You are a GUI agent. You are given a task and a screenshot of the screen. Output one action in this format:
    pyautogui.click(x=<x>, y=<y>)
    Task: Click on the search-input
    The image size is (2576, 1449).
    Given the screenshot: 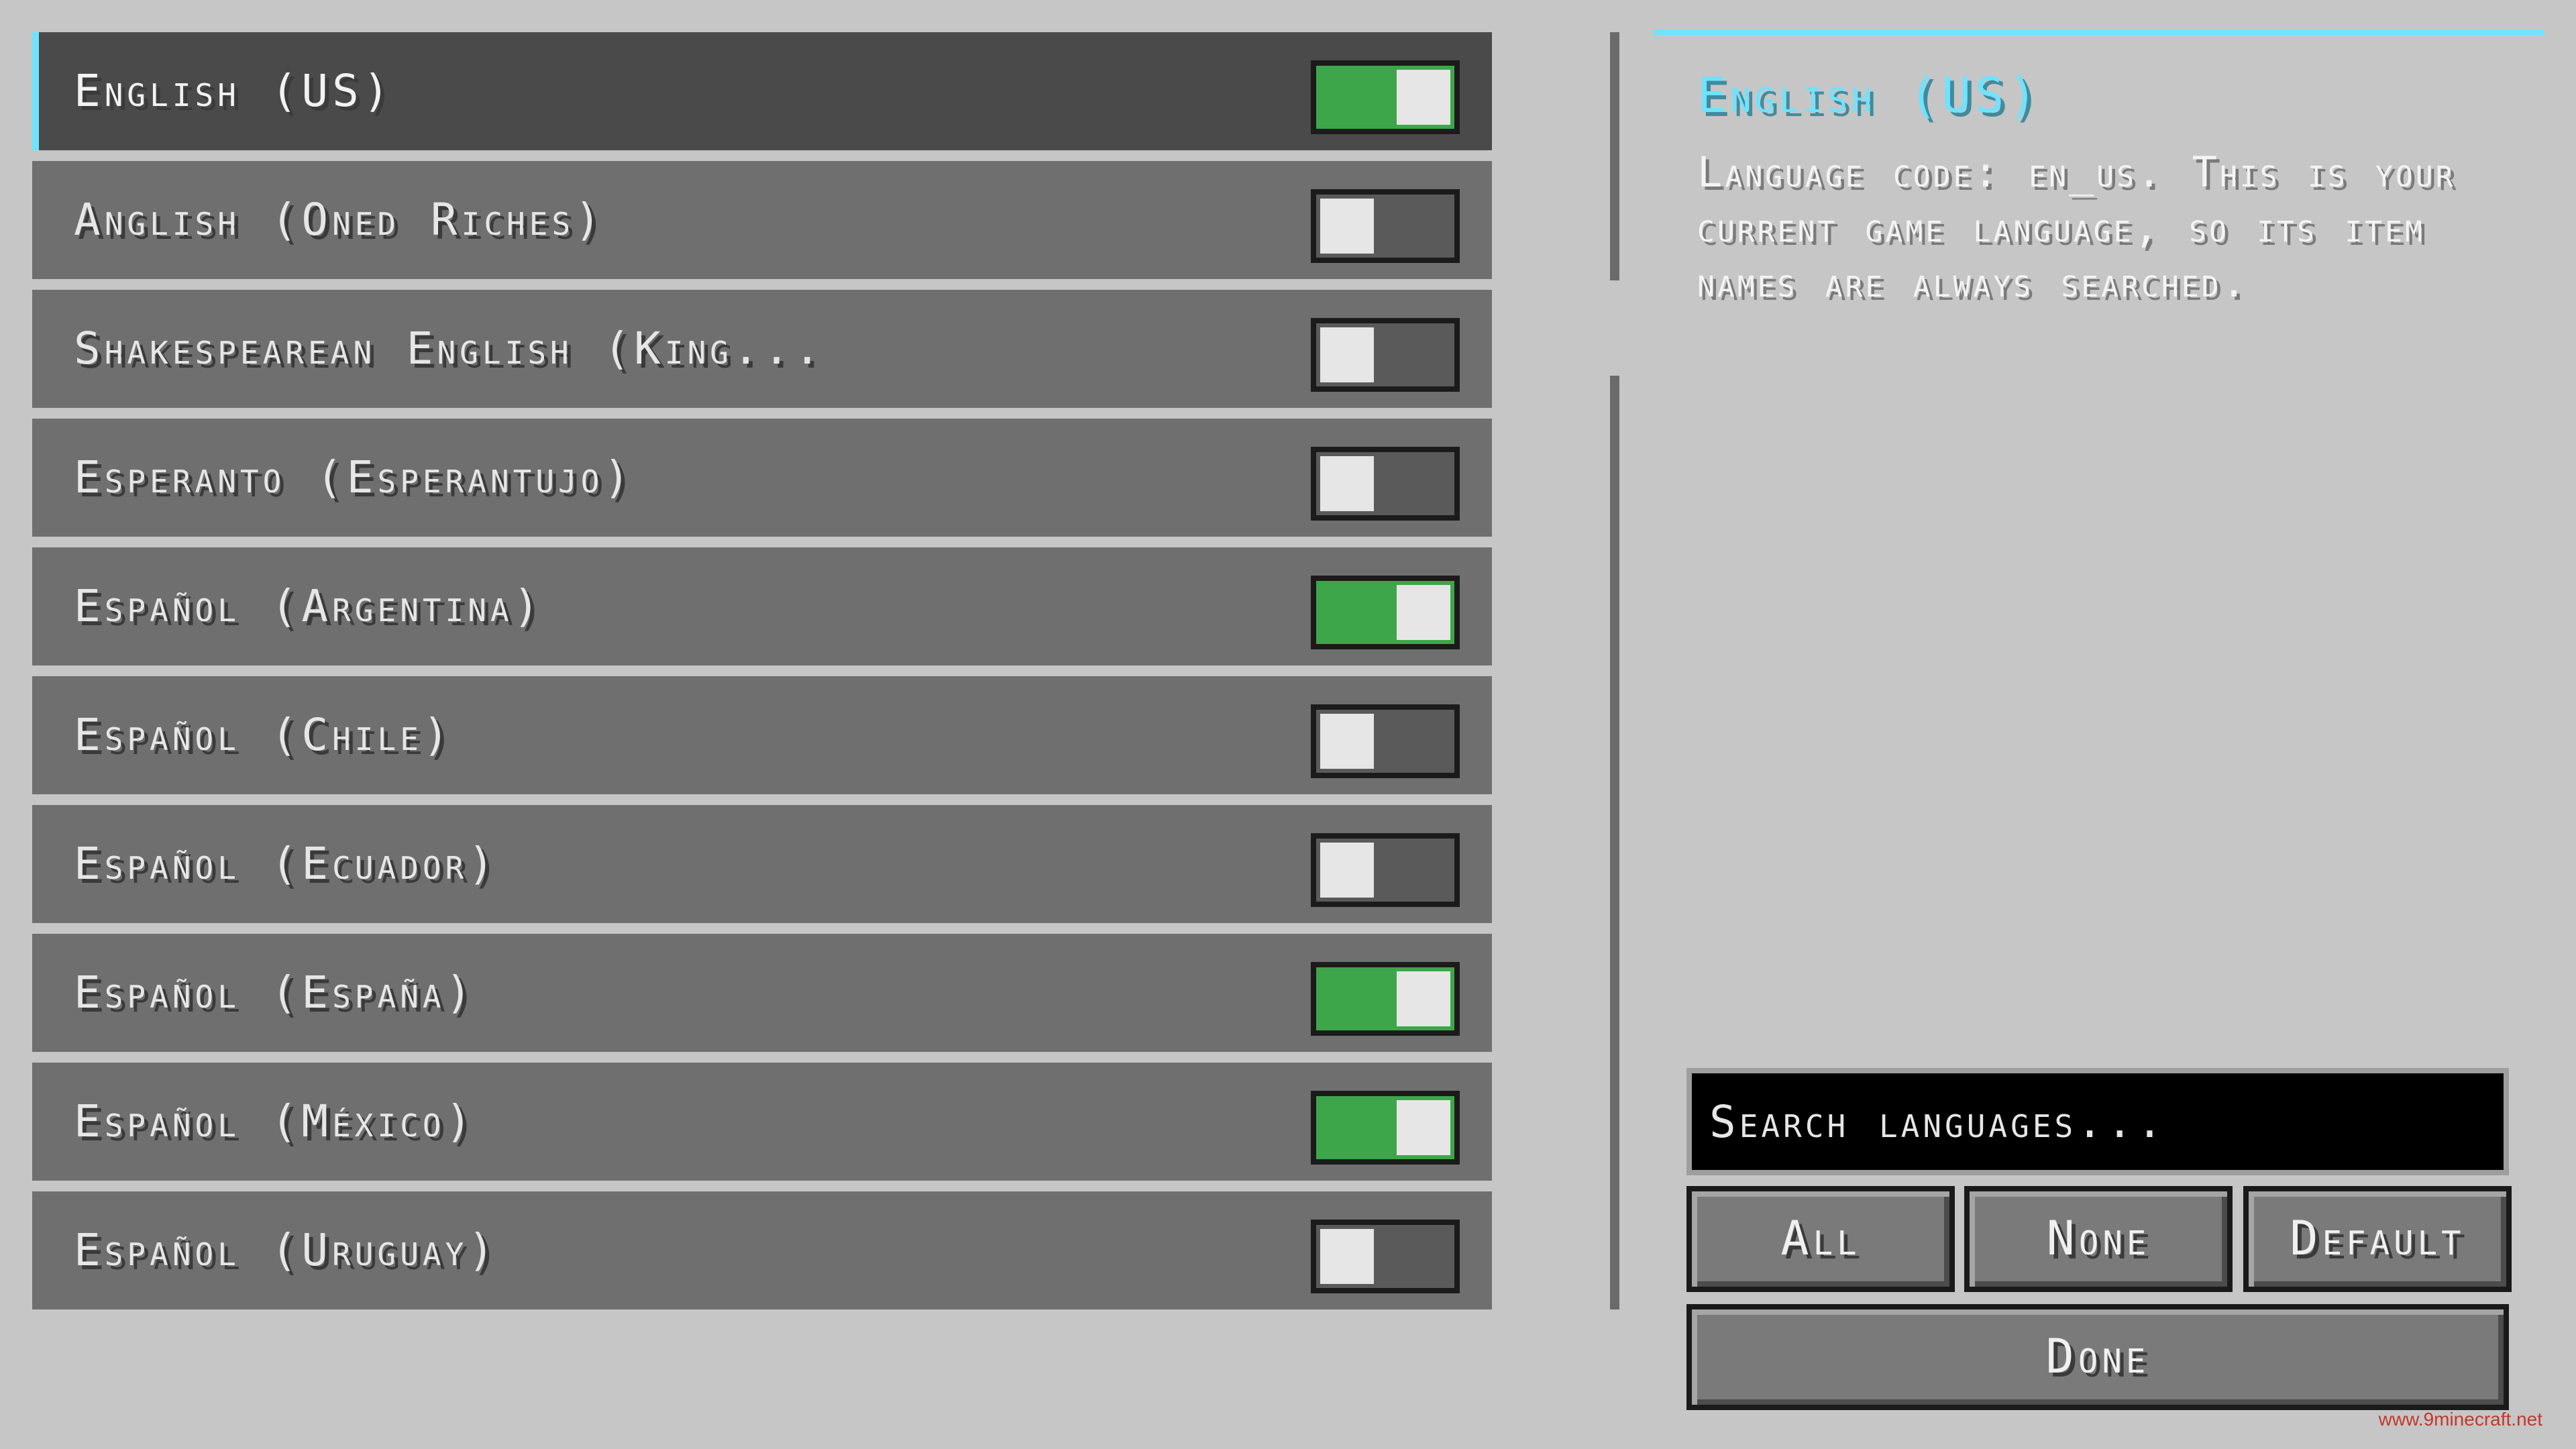 What is the action you would take?
    pyautogui.click(x=2097, y=1121)
    